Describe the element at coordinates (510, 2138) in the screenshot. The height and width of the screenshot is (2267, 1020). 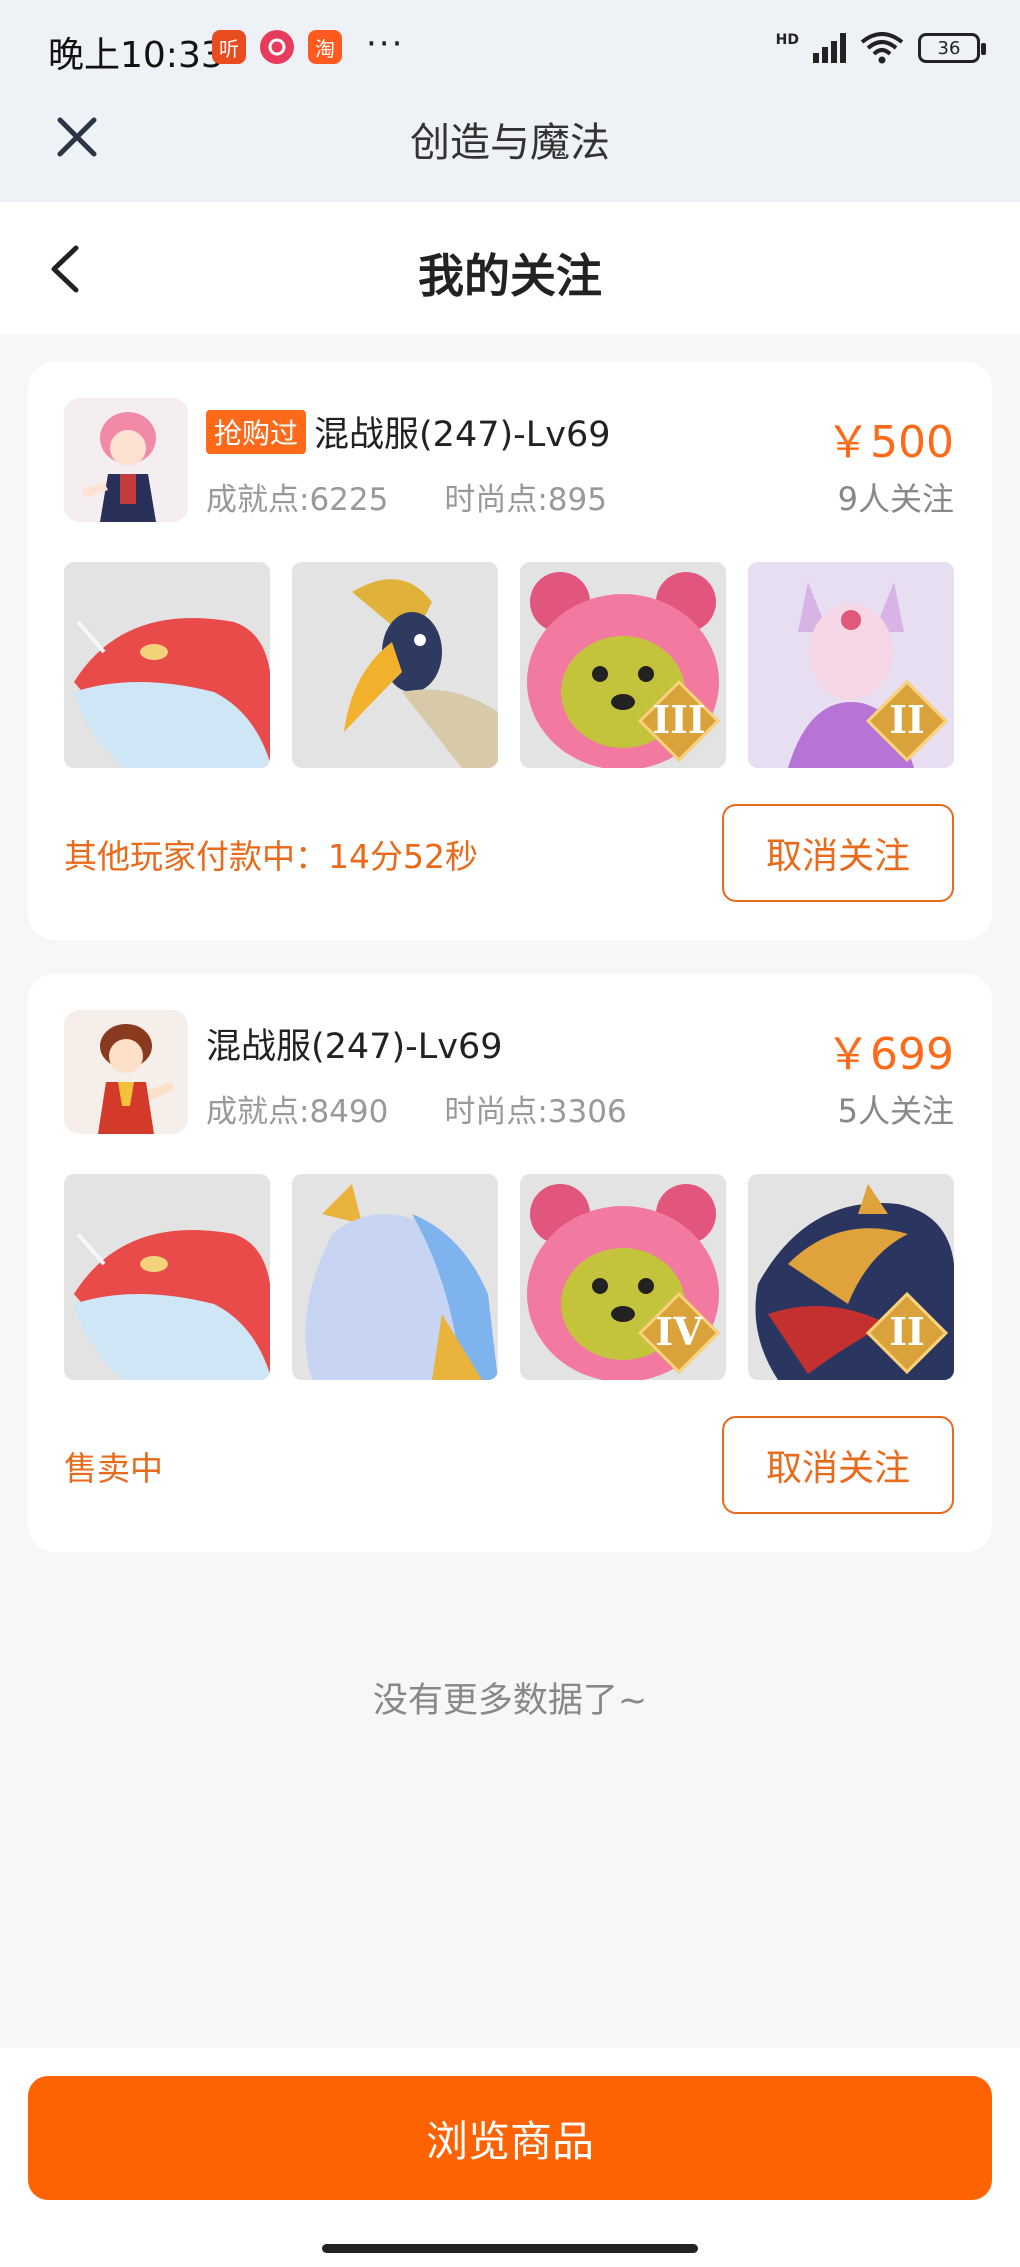
I see `browse-products-button: 浏览商品` at that location.